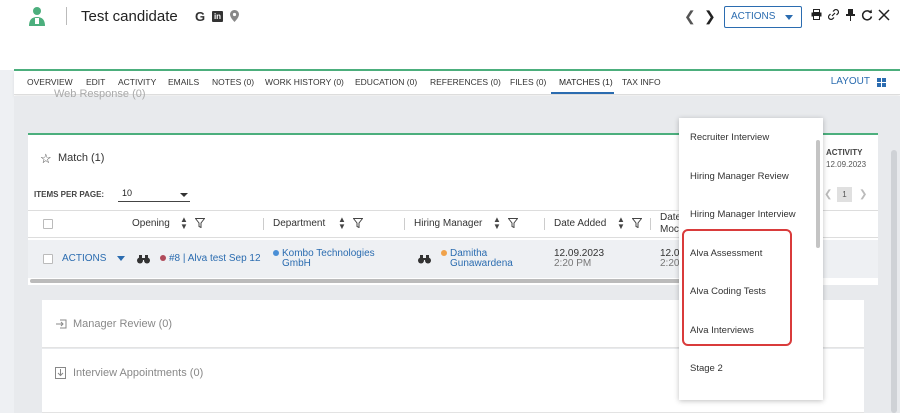  What do you see at coordinates (127, 193) in the screenshot?
I see `items-per-page-value: 10` at bounding box center [127, 193].